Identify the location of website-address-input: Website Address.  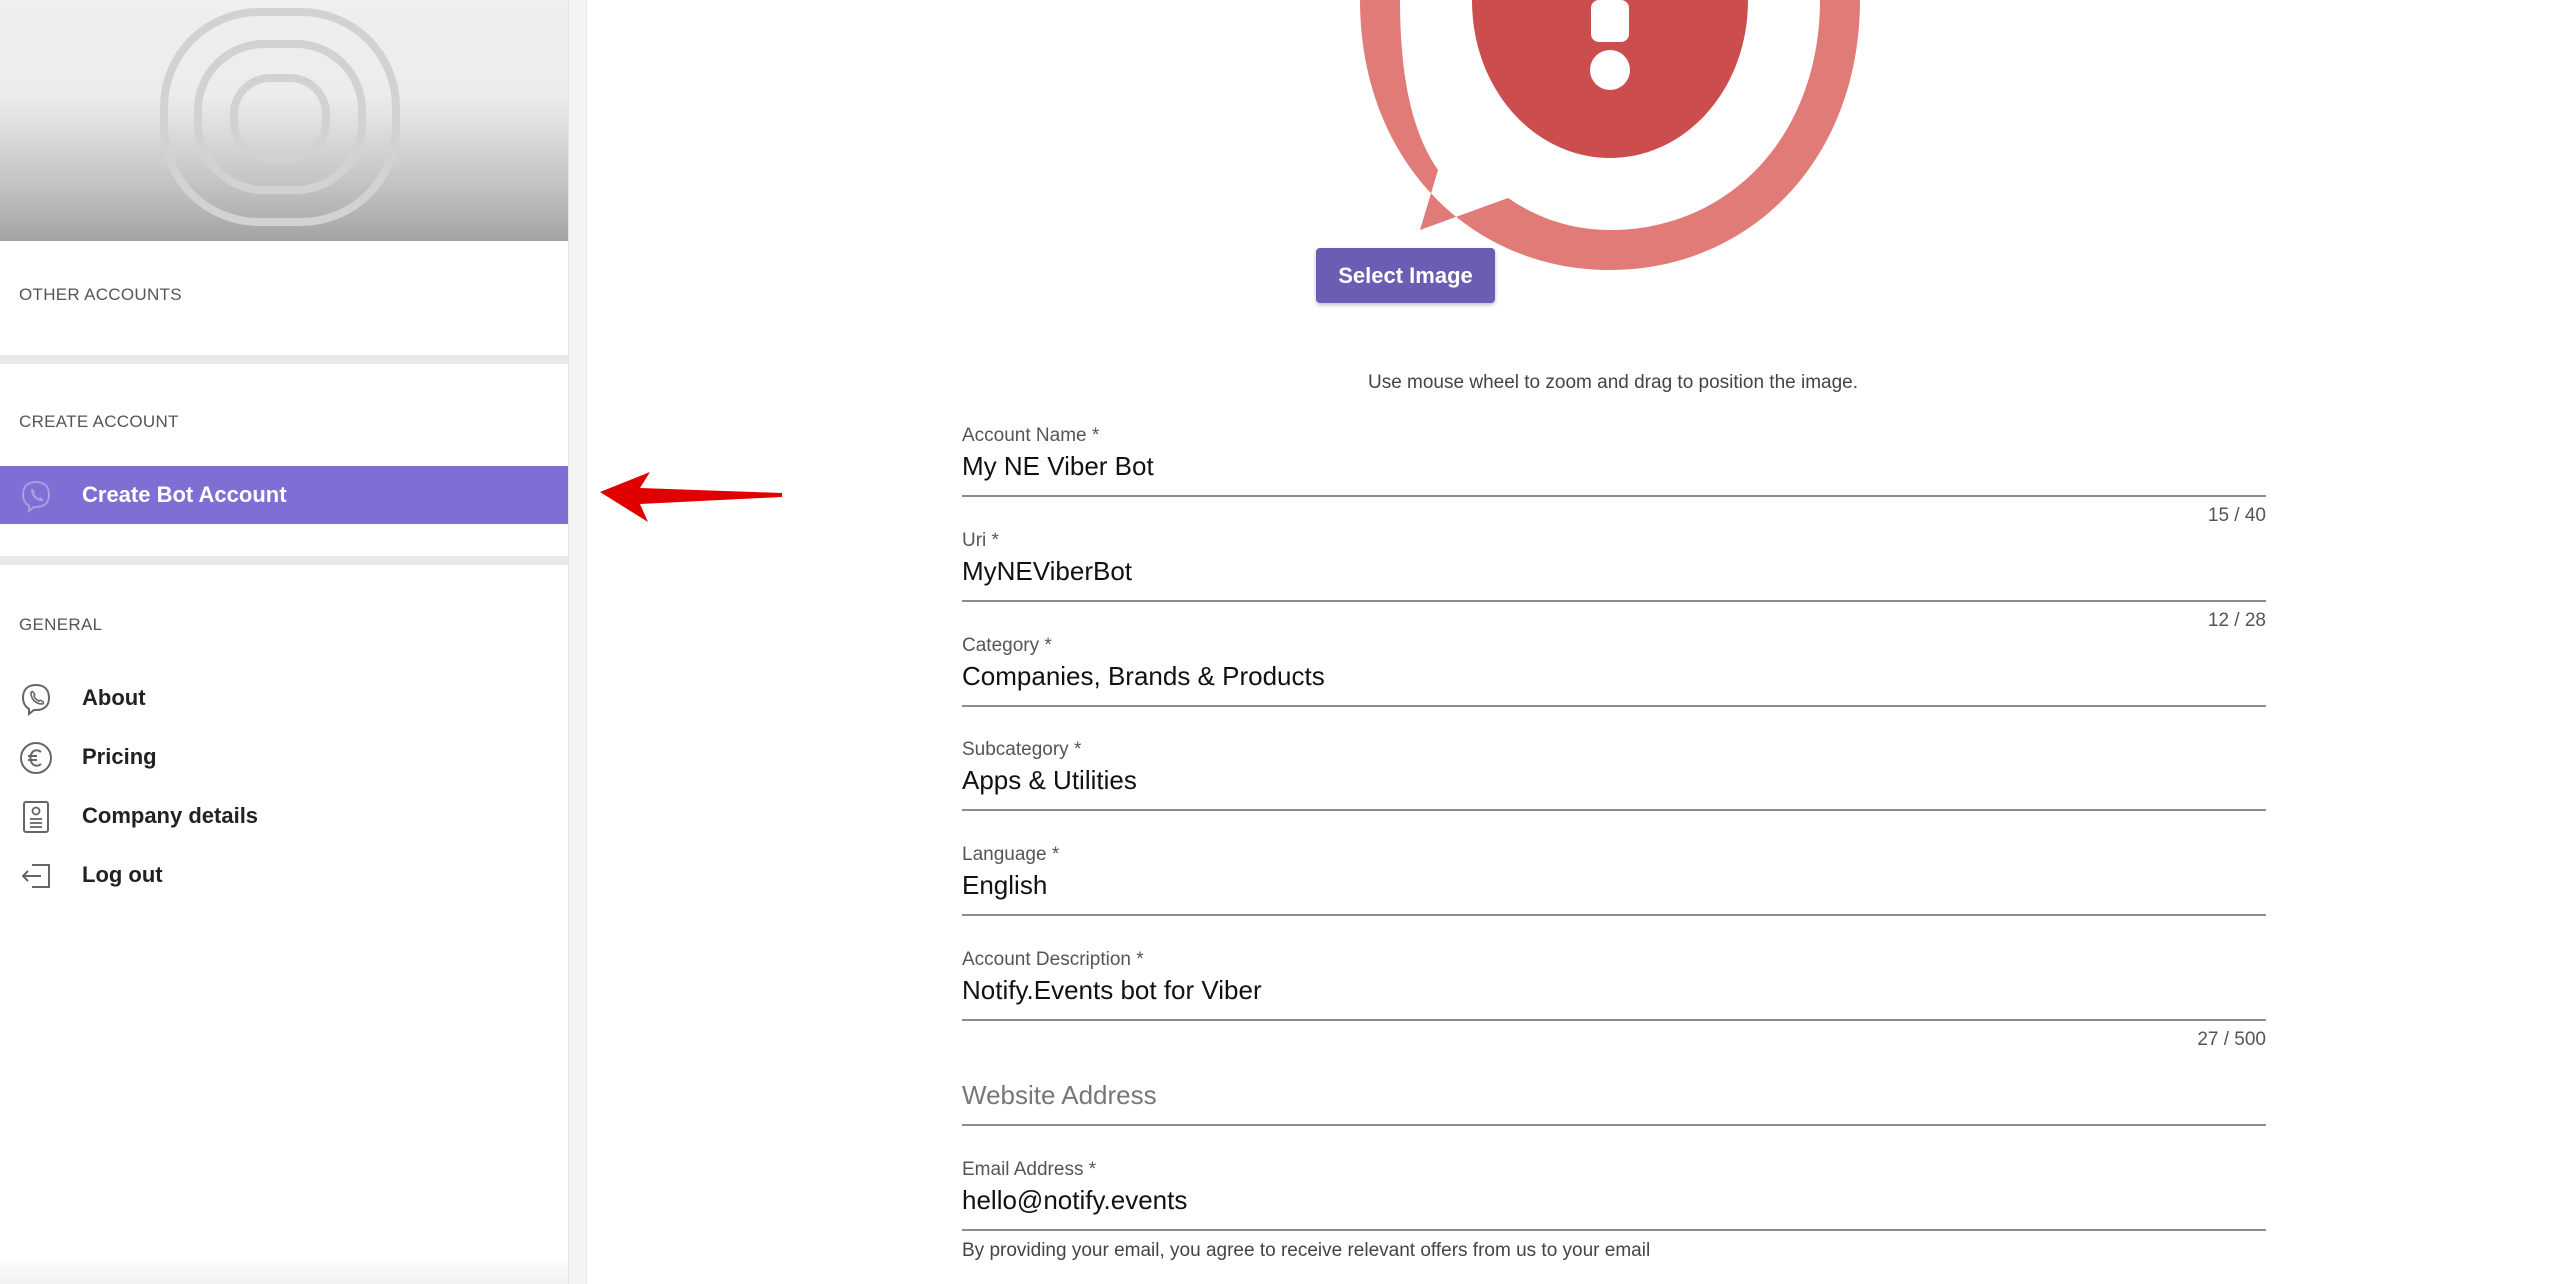
(1614, 1095).